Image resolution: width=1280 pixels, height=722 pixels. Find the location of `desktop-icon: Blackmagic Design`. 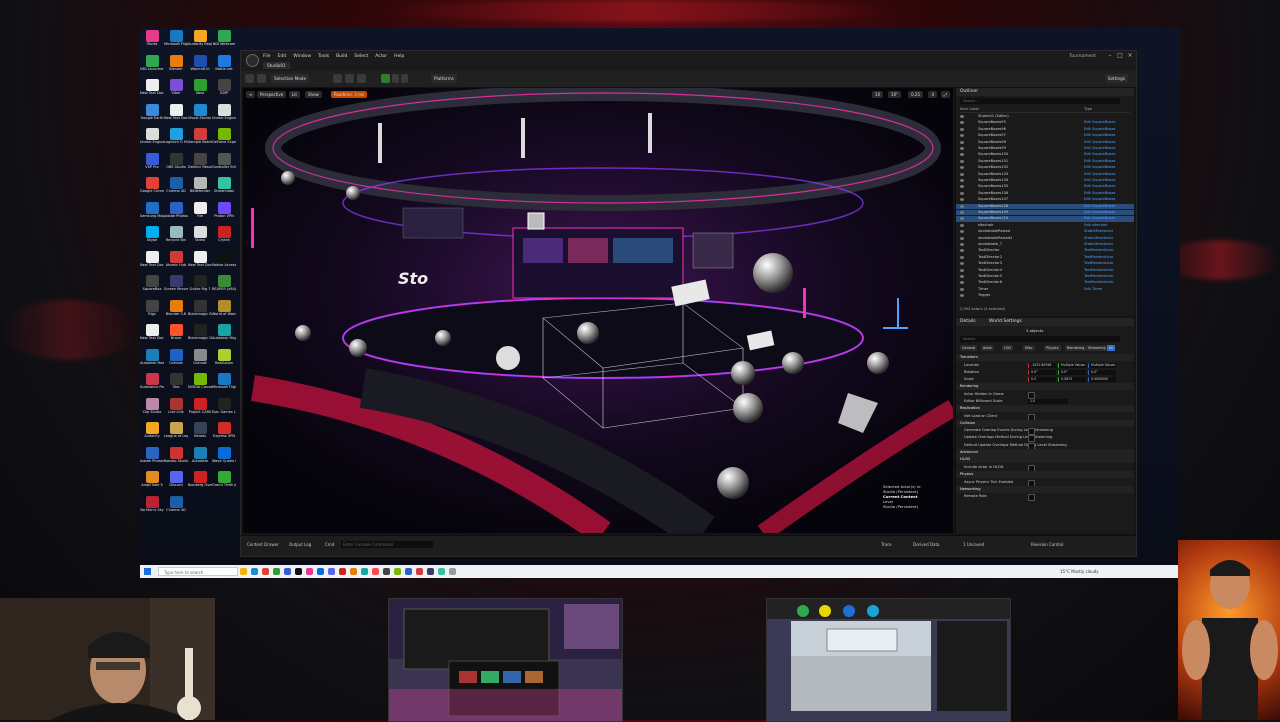

desktop-icon: Blackmagic Design is located at coordinates (200, 335).